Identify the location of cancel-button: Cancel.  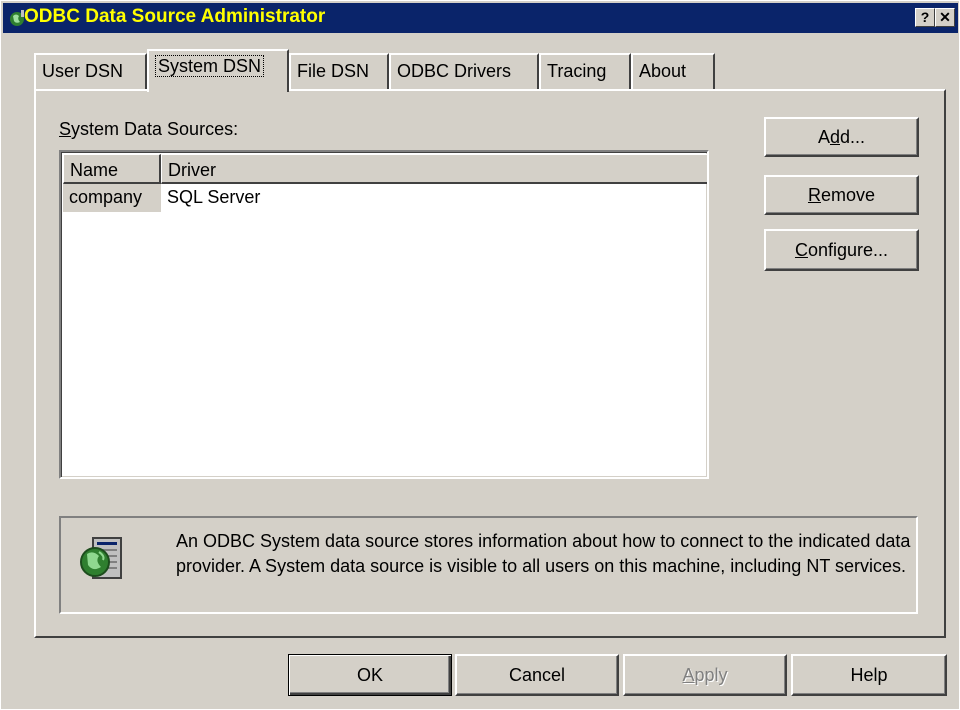
(537, 675).